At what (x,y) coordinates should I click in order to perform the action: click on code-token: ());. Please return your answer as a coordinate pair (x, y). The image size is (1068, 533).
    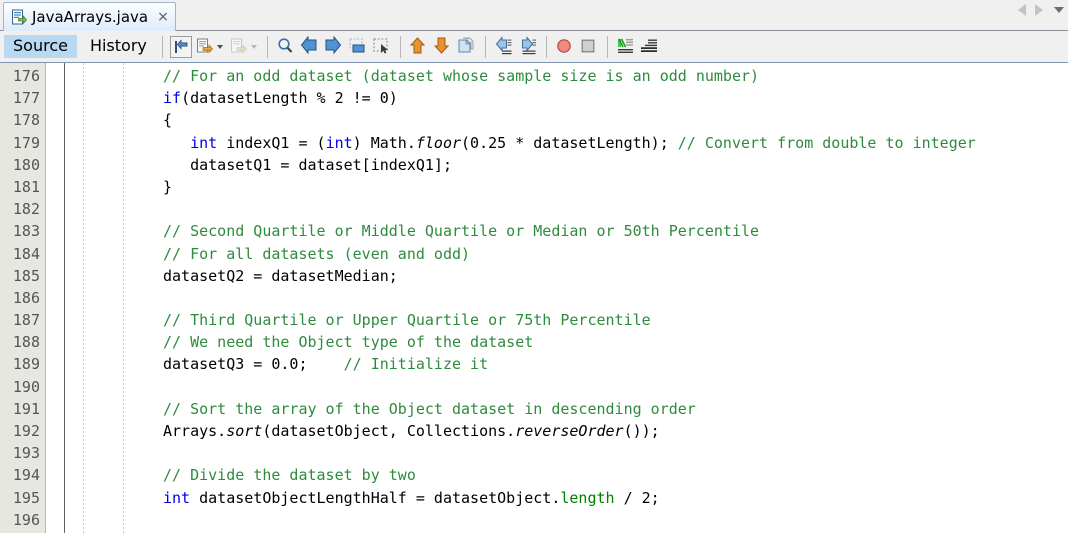
    Looking at the image, I should click on (641, 431).